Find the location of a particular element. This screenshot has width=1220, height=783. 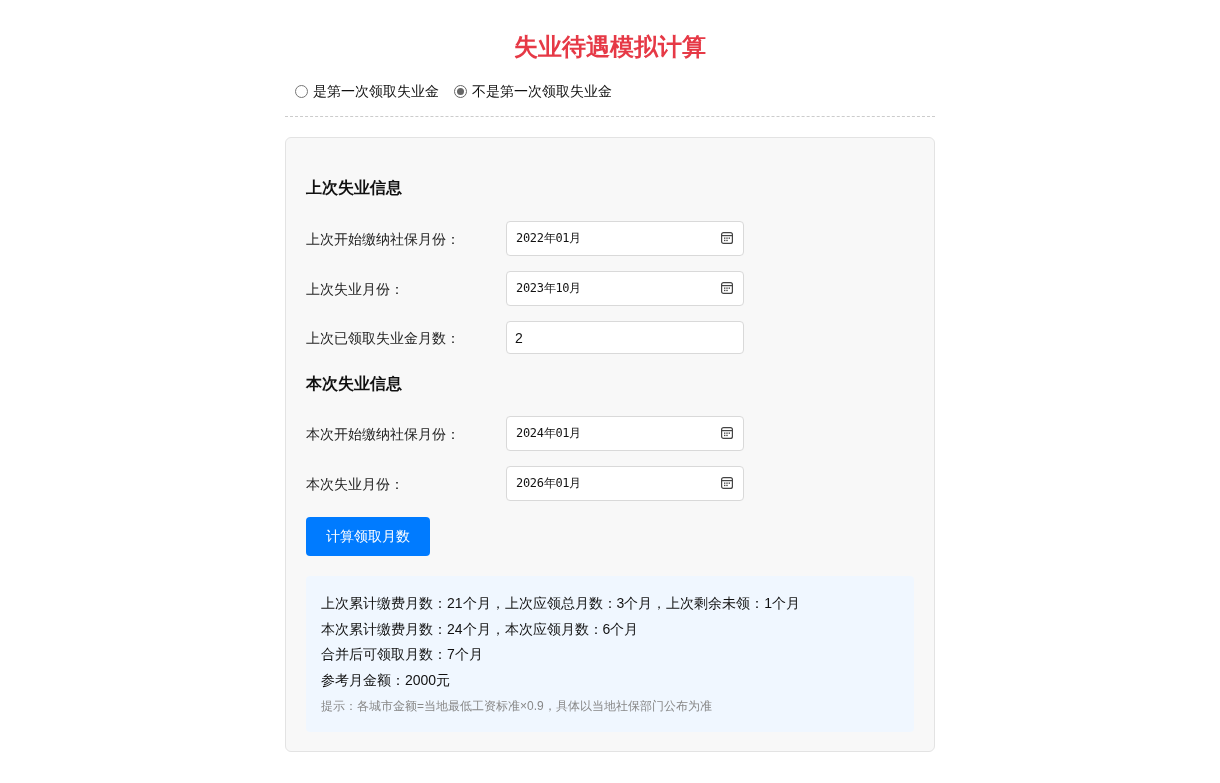

number-field: 2 is located at coordinates (625, 337).